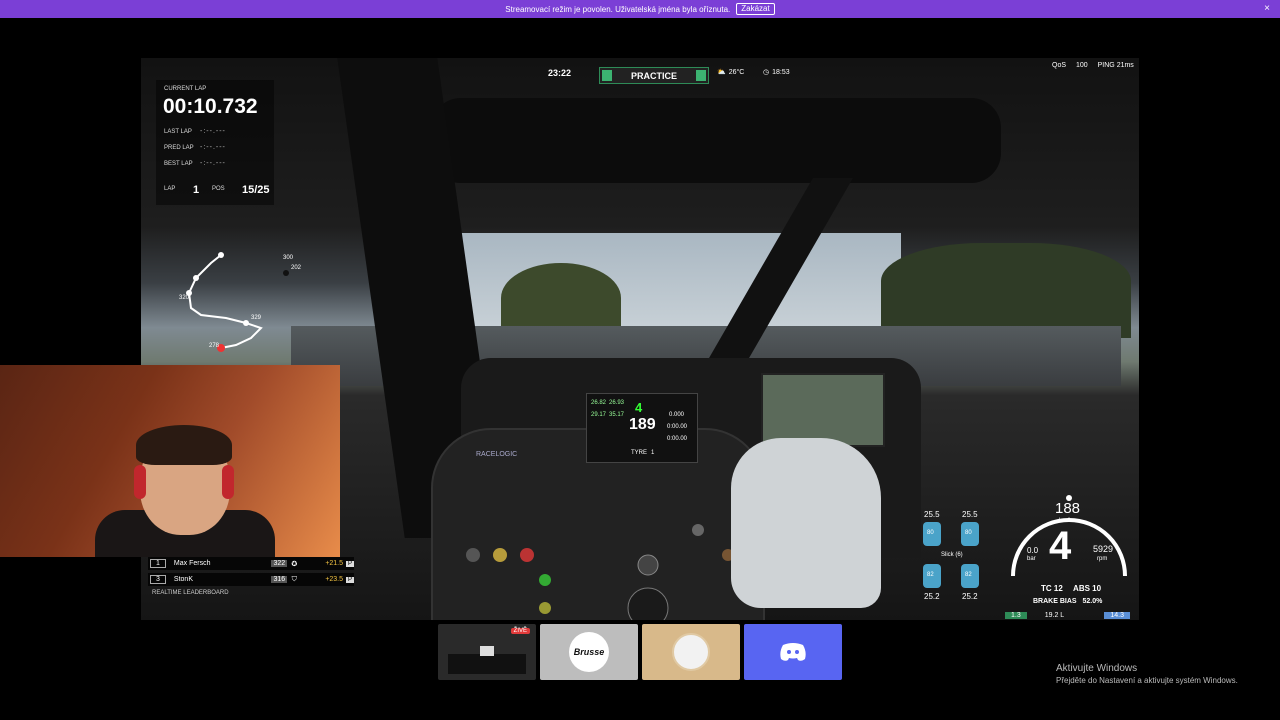 Image resolution: width=1280 pixels, height=720 pixels. I want to click on split-1: 26.82, so click(599, 403).